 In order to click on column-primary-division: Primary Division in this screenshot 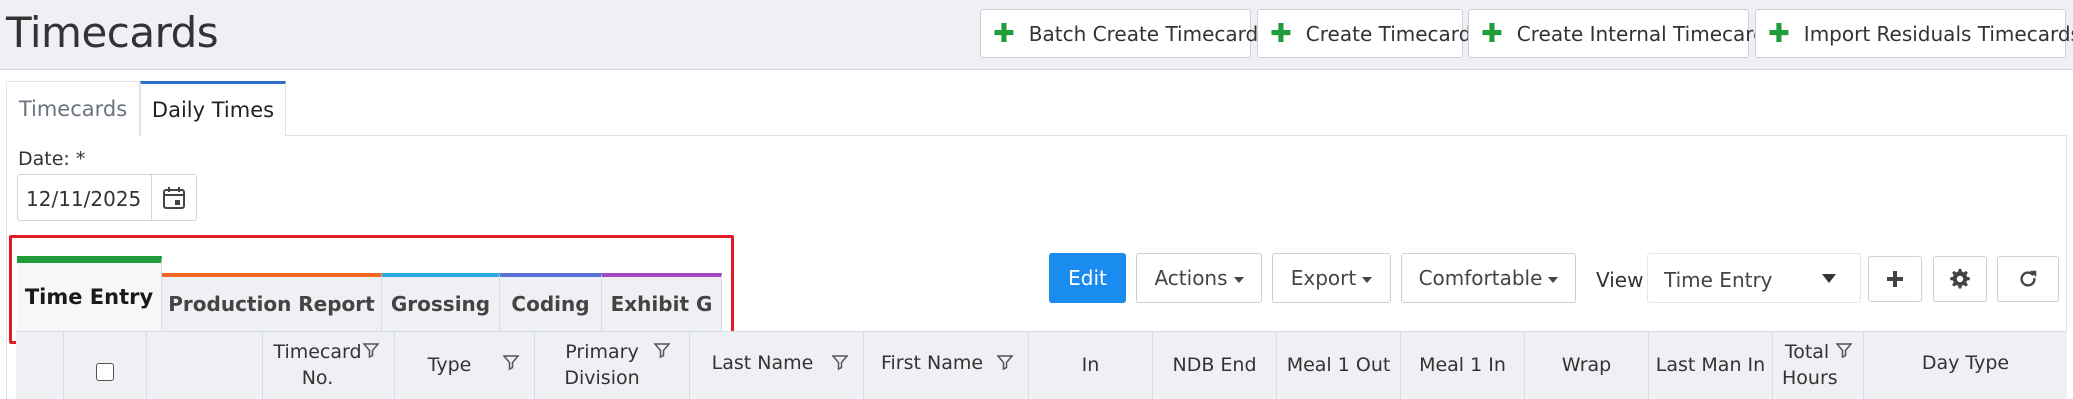, I will do `click(612, 365)`.